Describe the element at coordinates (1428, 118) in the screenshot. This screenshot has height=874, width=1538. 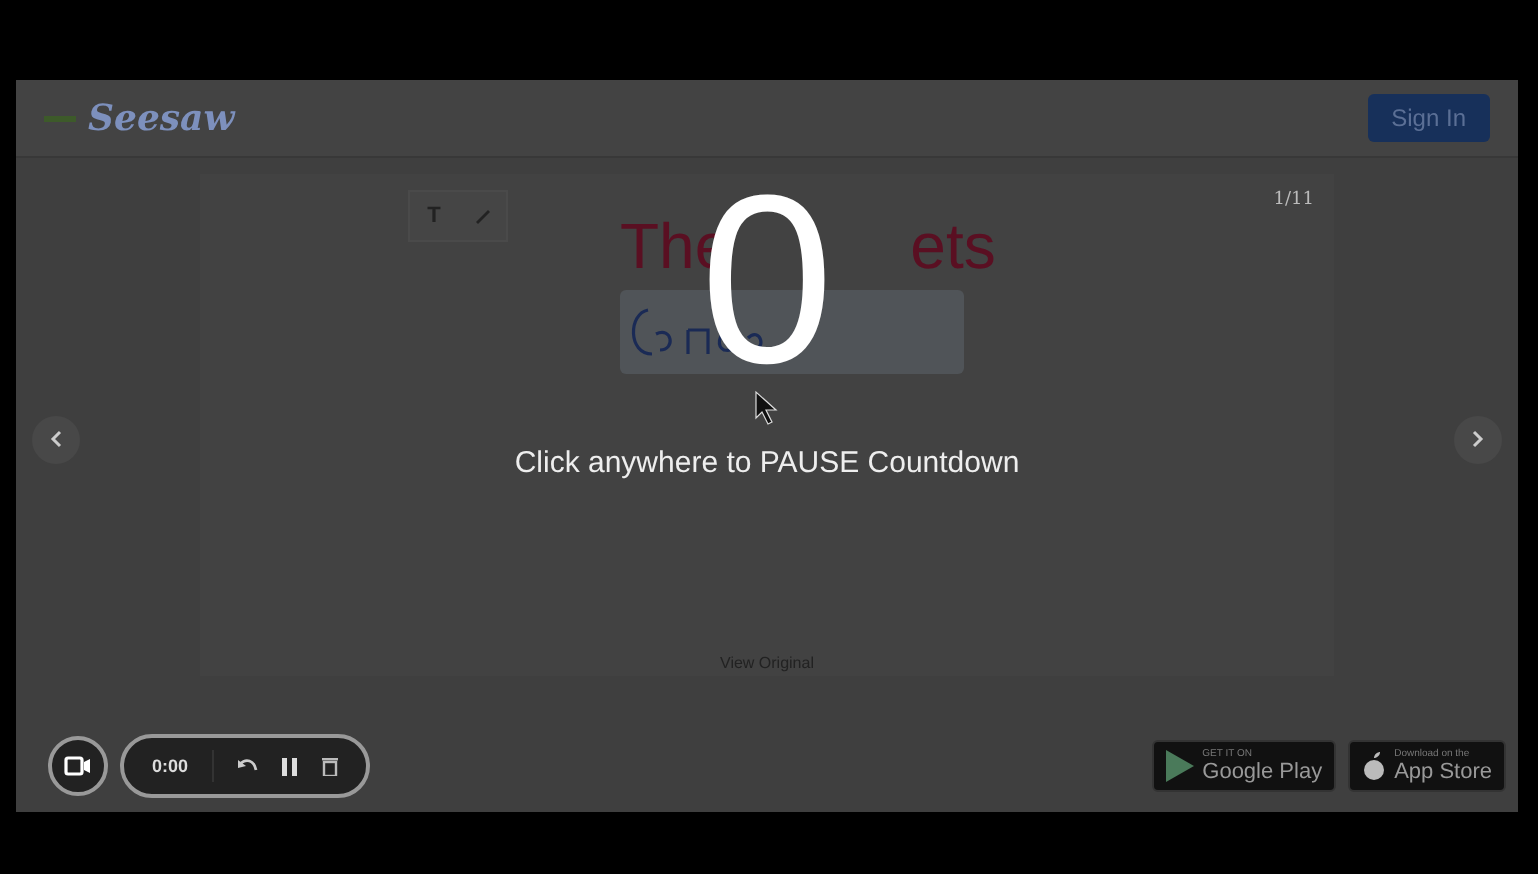
I see `sign-in-button: Sign In` at that location.